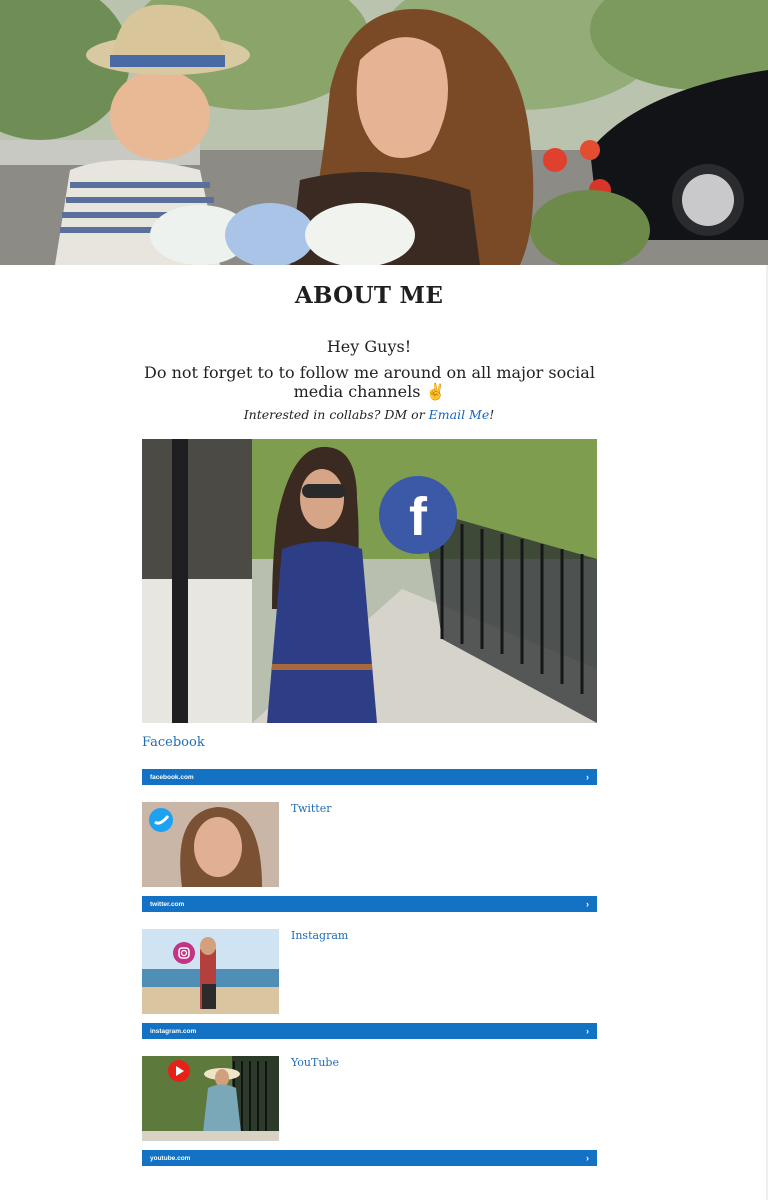  Describe the element at coordinates (170, 1158) in the screenshot. I see `youtube-domain: youtube.com` at that location.